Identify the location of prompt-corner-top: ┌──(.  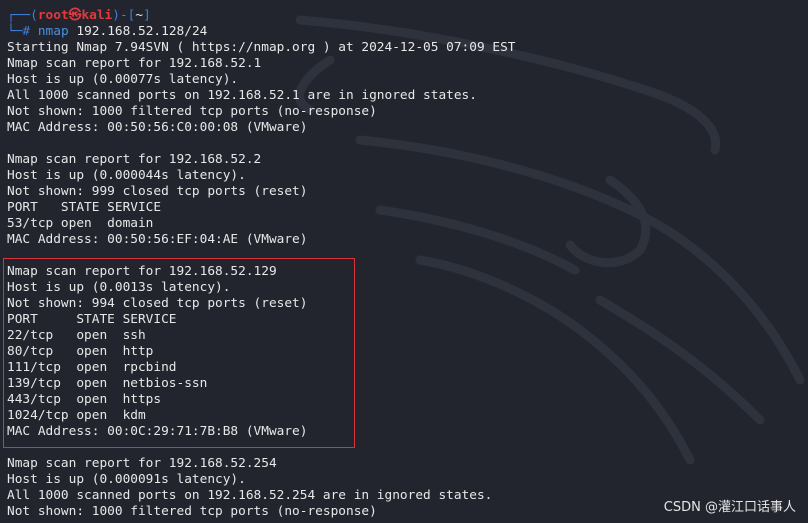
(22, 15).